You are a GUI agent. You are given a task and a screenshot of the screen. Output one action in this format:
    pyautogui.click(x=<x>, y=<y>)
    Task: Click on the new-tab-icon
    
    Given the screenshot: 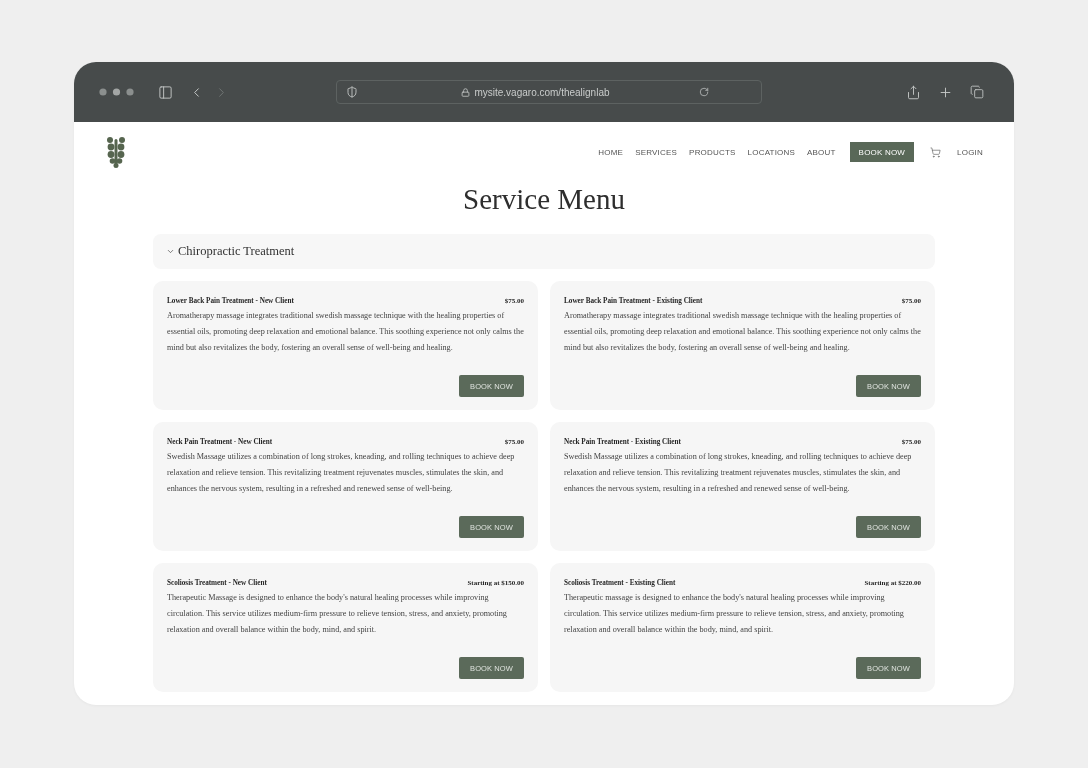 What is the action you would take?
    pyautogui.click(x=945, y=92)
    